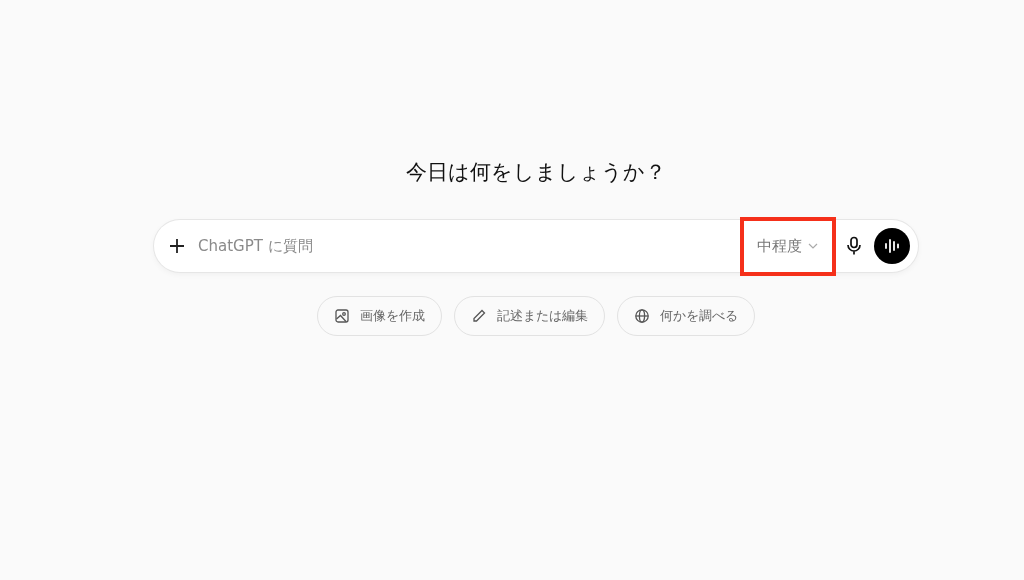 The height and width of the screenshot is (580, 1024). I want to click on microphone-button, so click(854, 246).